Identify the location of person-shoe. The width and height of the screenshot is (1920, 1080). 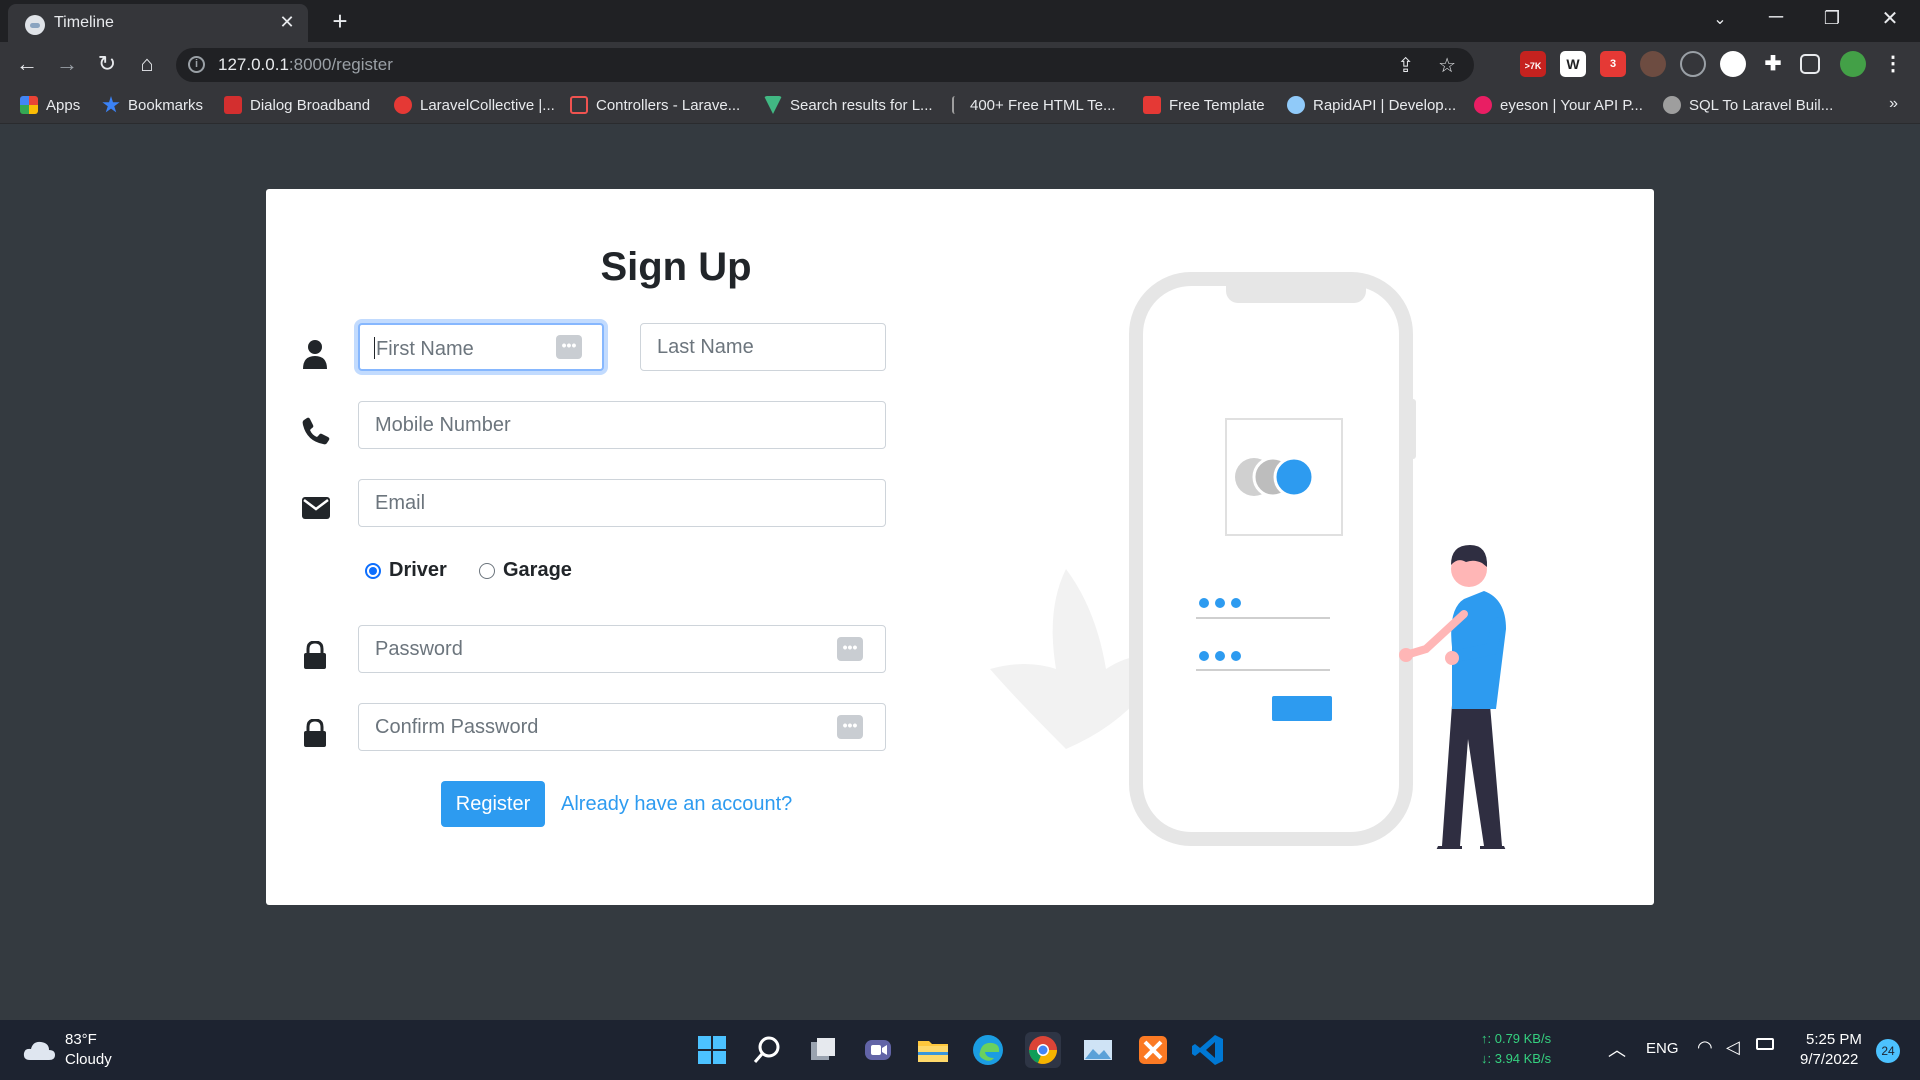
(1449, 847).